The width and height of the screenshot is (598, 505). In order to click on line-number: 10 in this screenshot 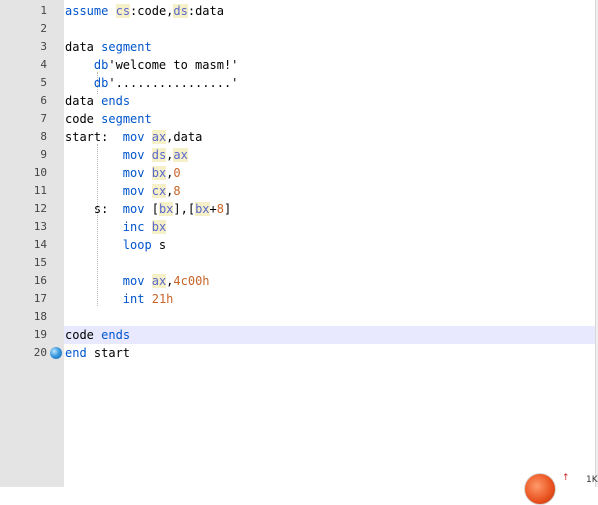, I will do `click(40, 172)`.